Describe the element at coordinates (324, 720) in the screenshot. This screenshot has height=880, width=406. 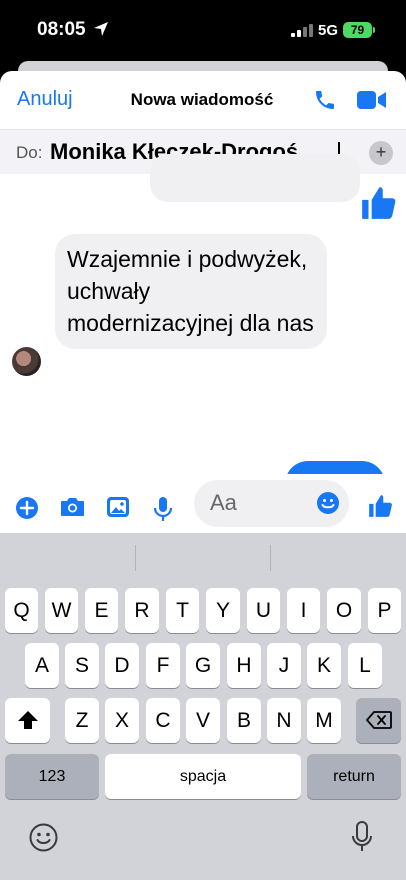
I see `key-m: M` at that location.